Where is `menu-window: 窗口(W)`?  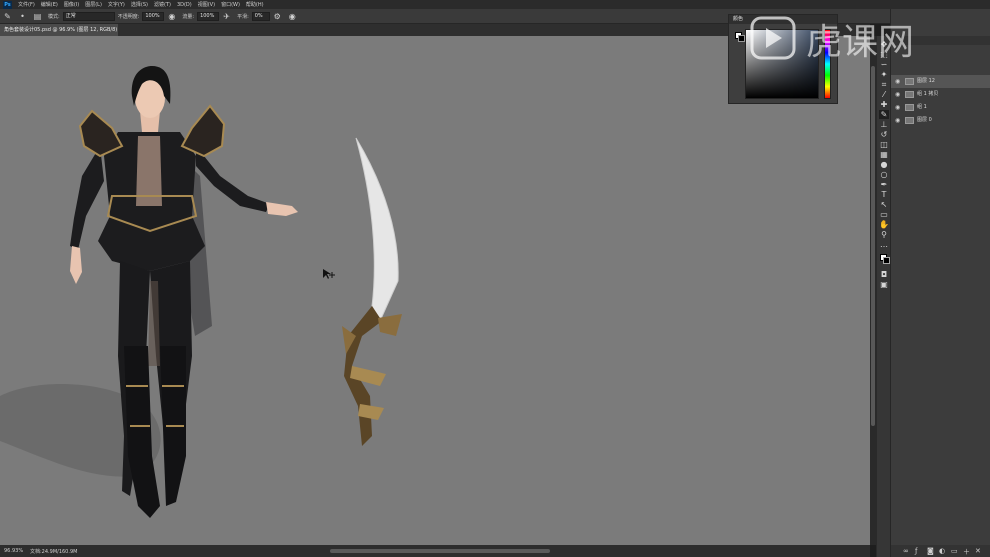 menu-window: 窗口(W) is located at coordinates (230, 4).